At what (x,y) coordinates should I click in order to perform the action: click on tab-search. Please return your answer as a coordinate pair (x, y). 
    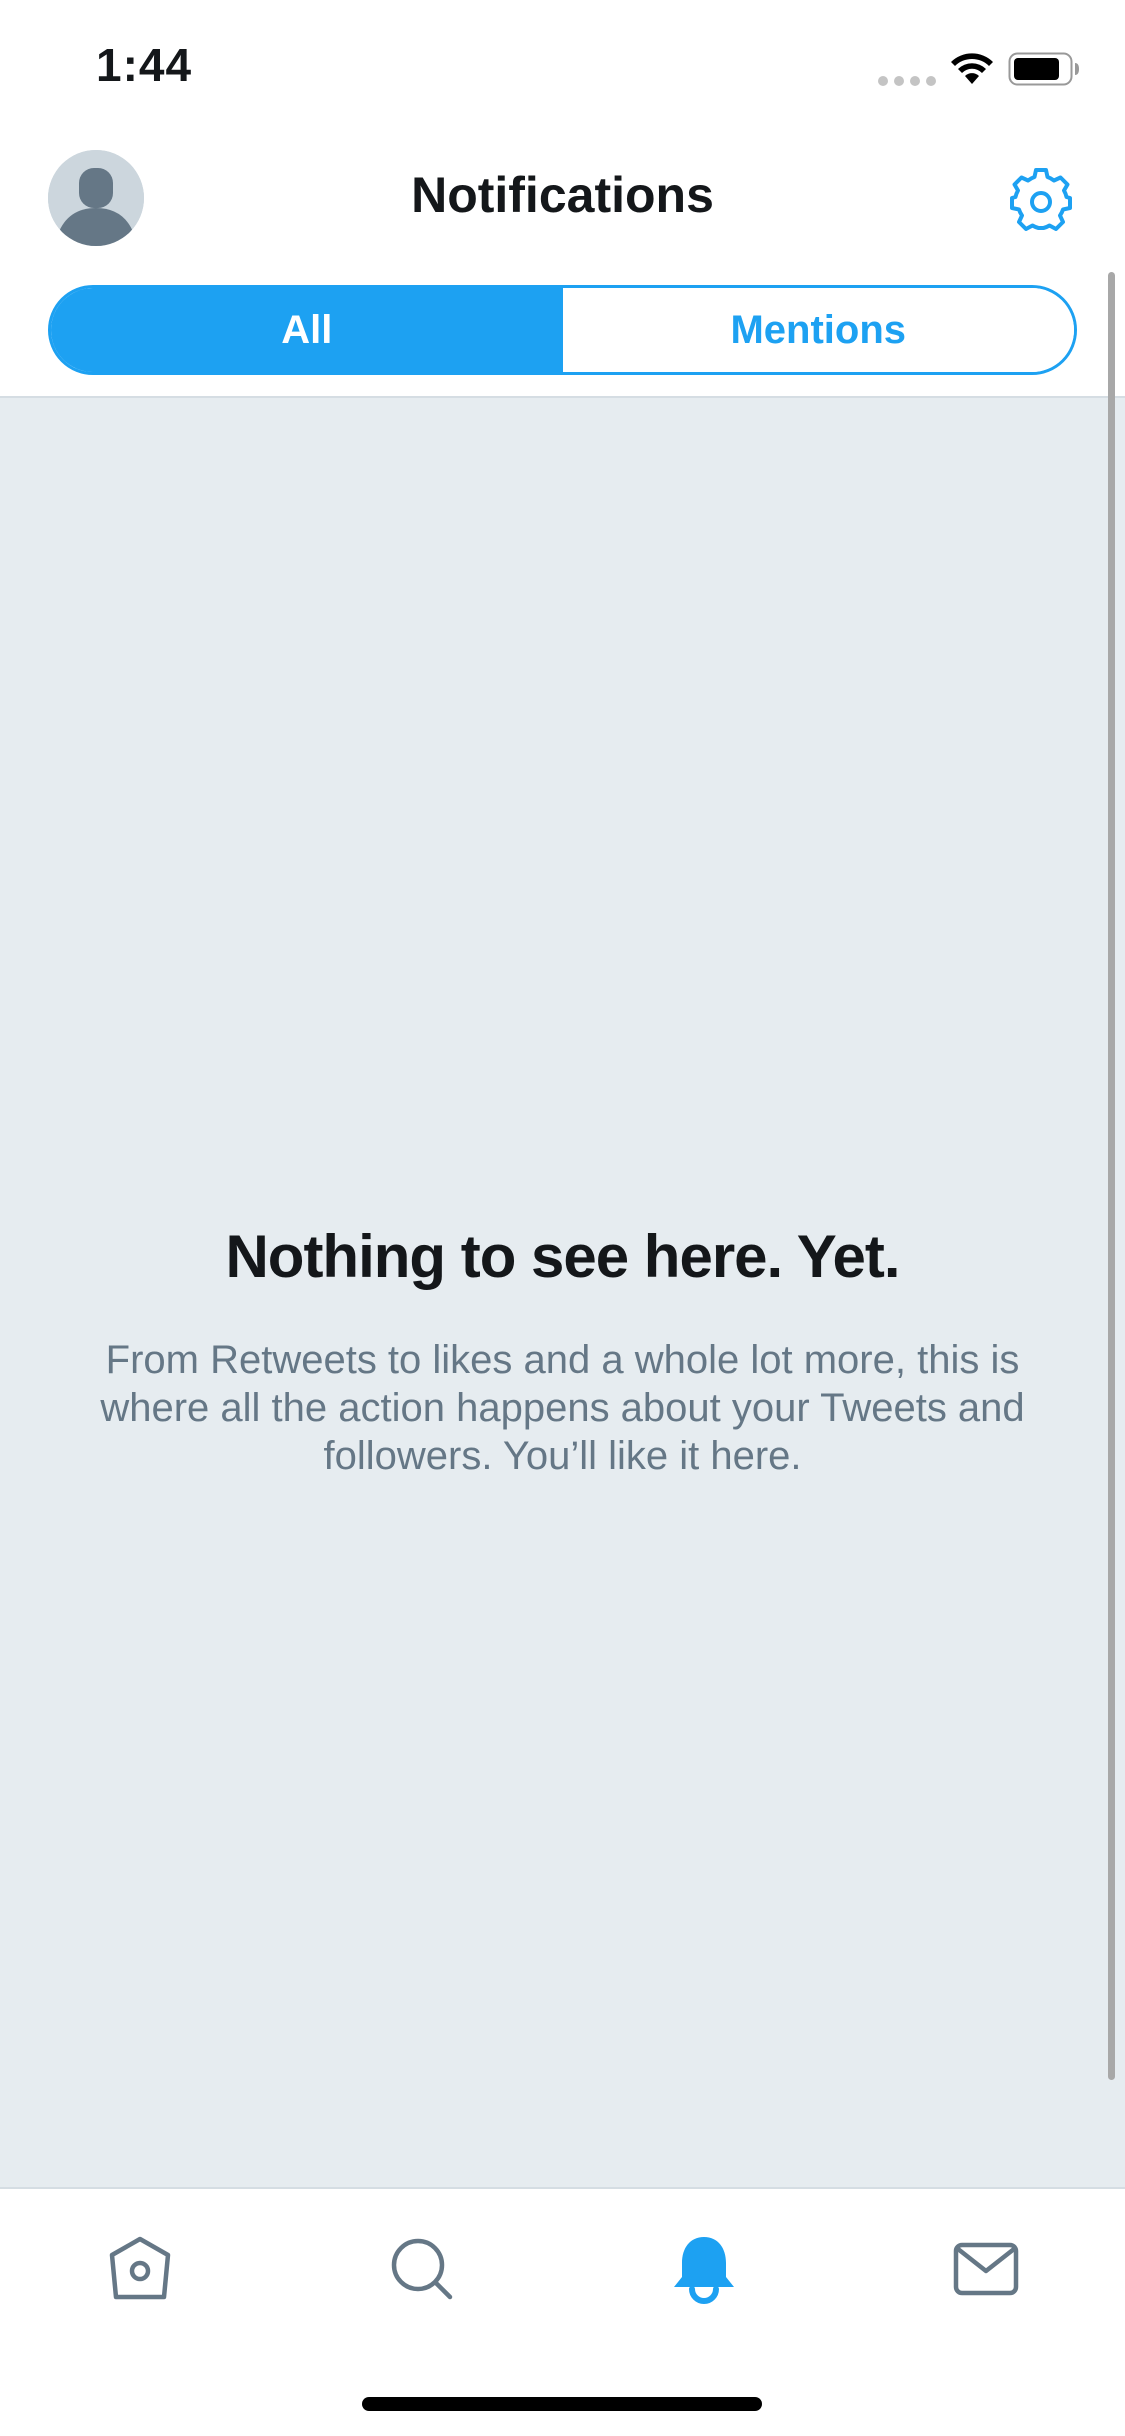
    Looking at the image, I should click on (422, 2269).